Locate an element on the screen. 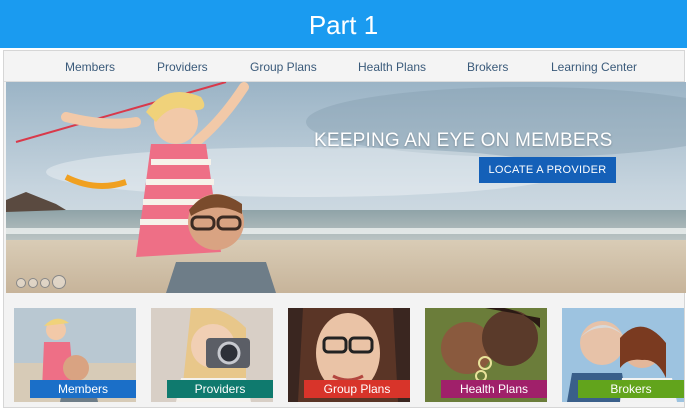 This screenshot has width=687, height=411. tile-providers: Providers is located at coordinates (212, 355).